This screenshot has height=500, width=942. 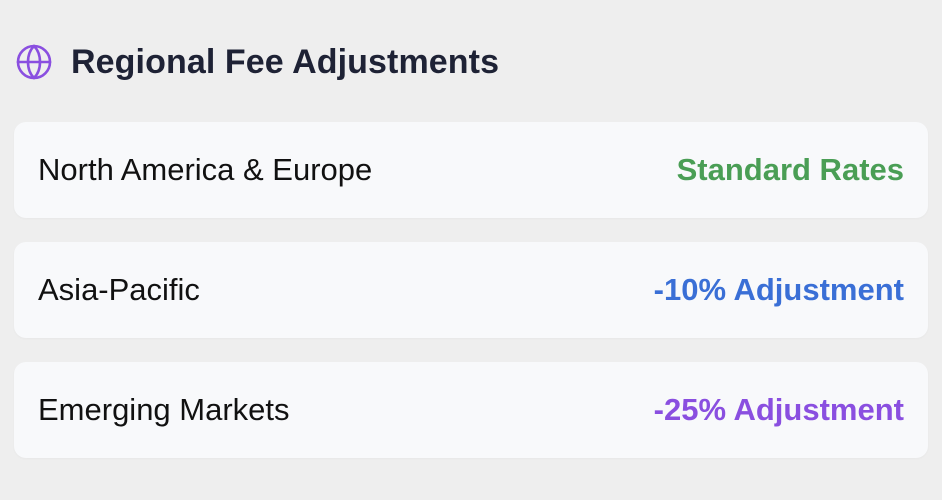 I want to click on region-adjustment: -25% Adjustment, so click(x=778, y=409).